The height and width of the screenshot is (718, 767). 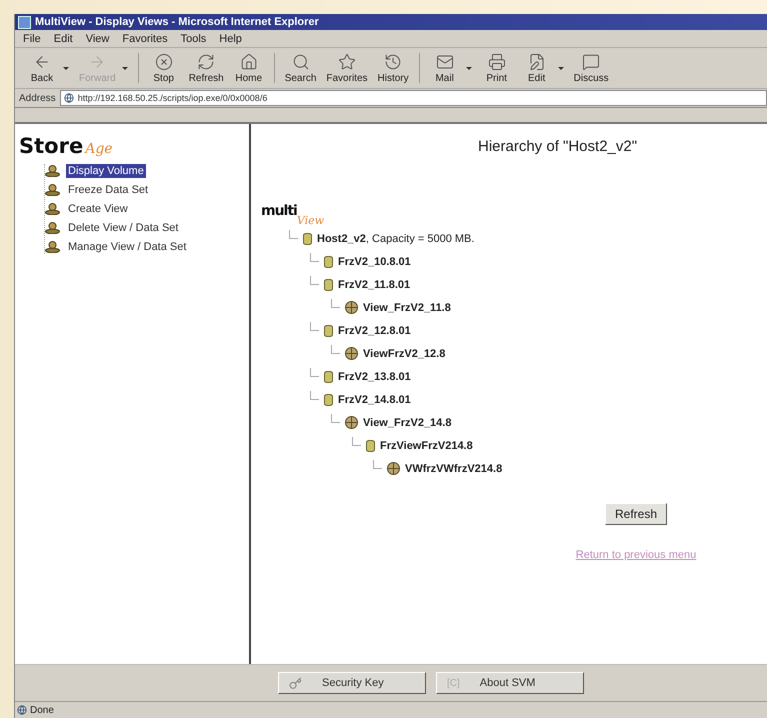 What do you see at coordinates (206, 61) in the screenshot?
I see `refresh-icon` at bounding box center [206, 61].